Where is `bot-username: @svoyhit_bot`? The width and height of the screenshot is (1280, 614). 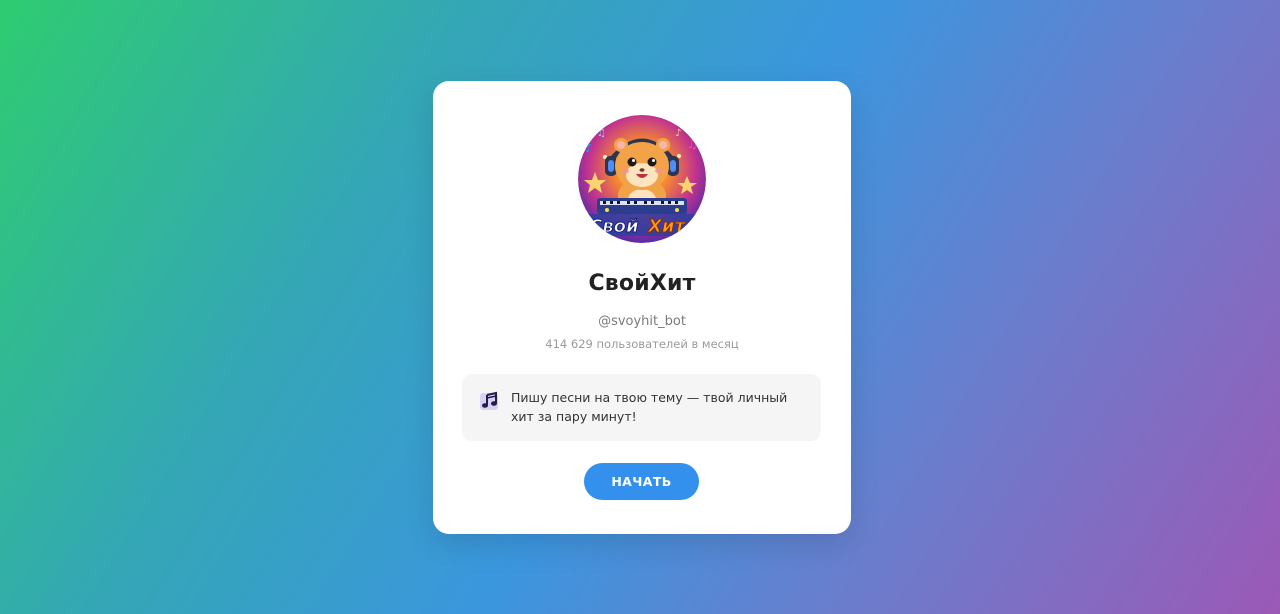 bot-username: @svoyhit_bot is located at coordinates (642, 321).